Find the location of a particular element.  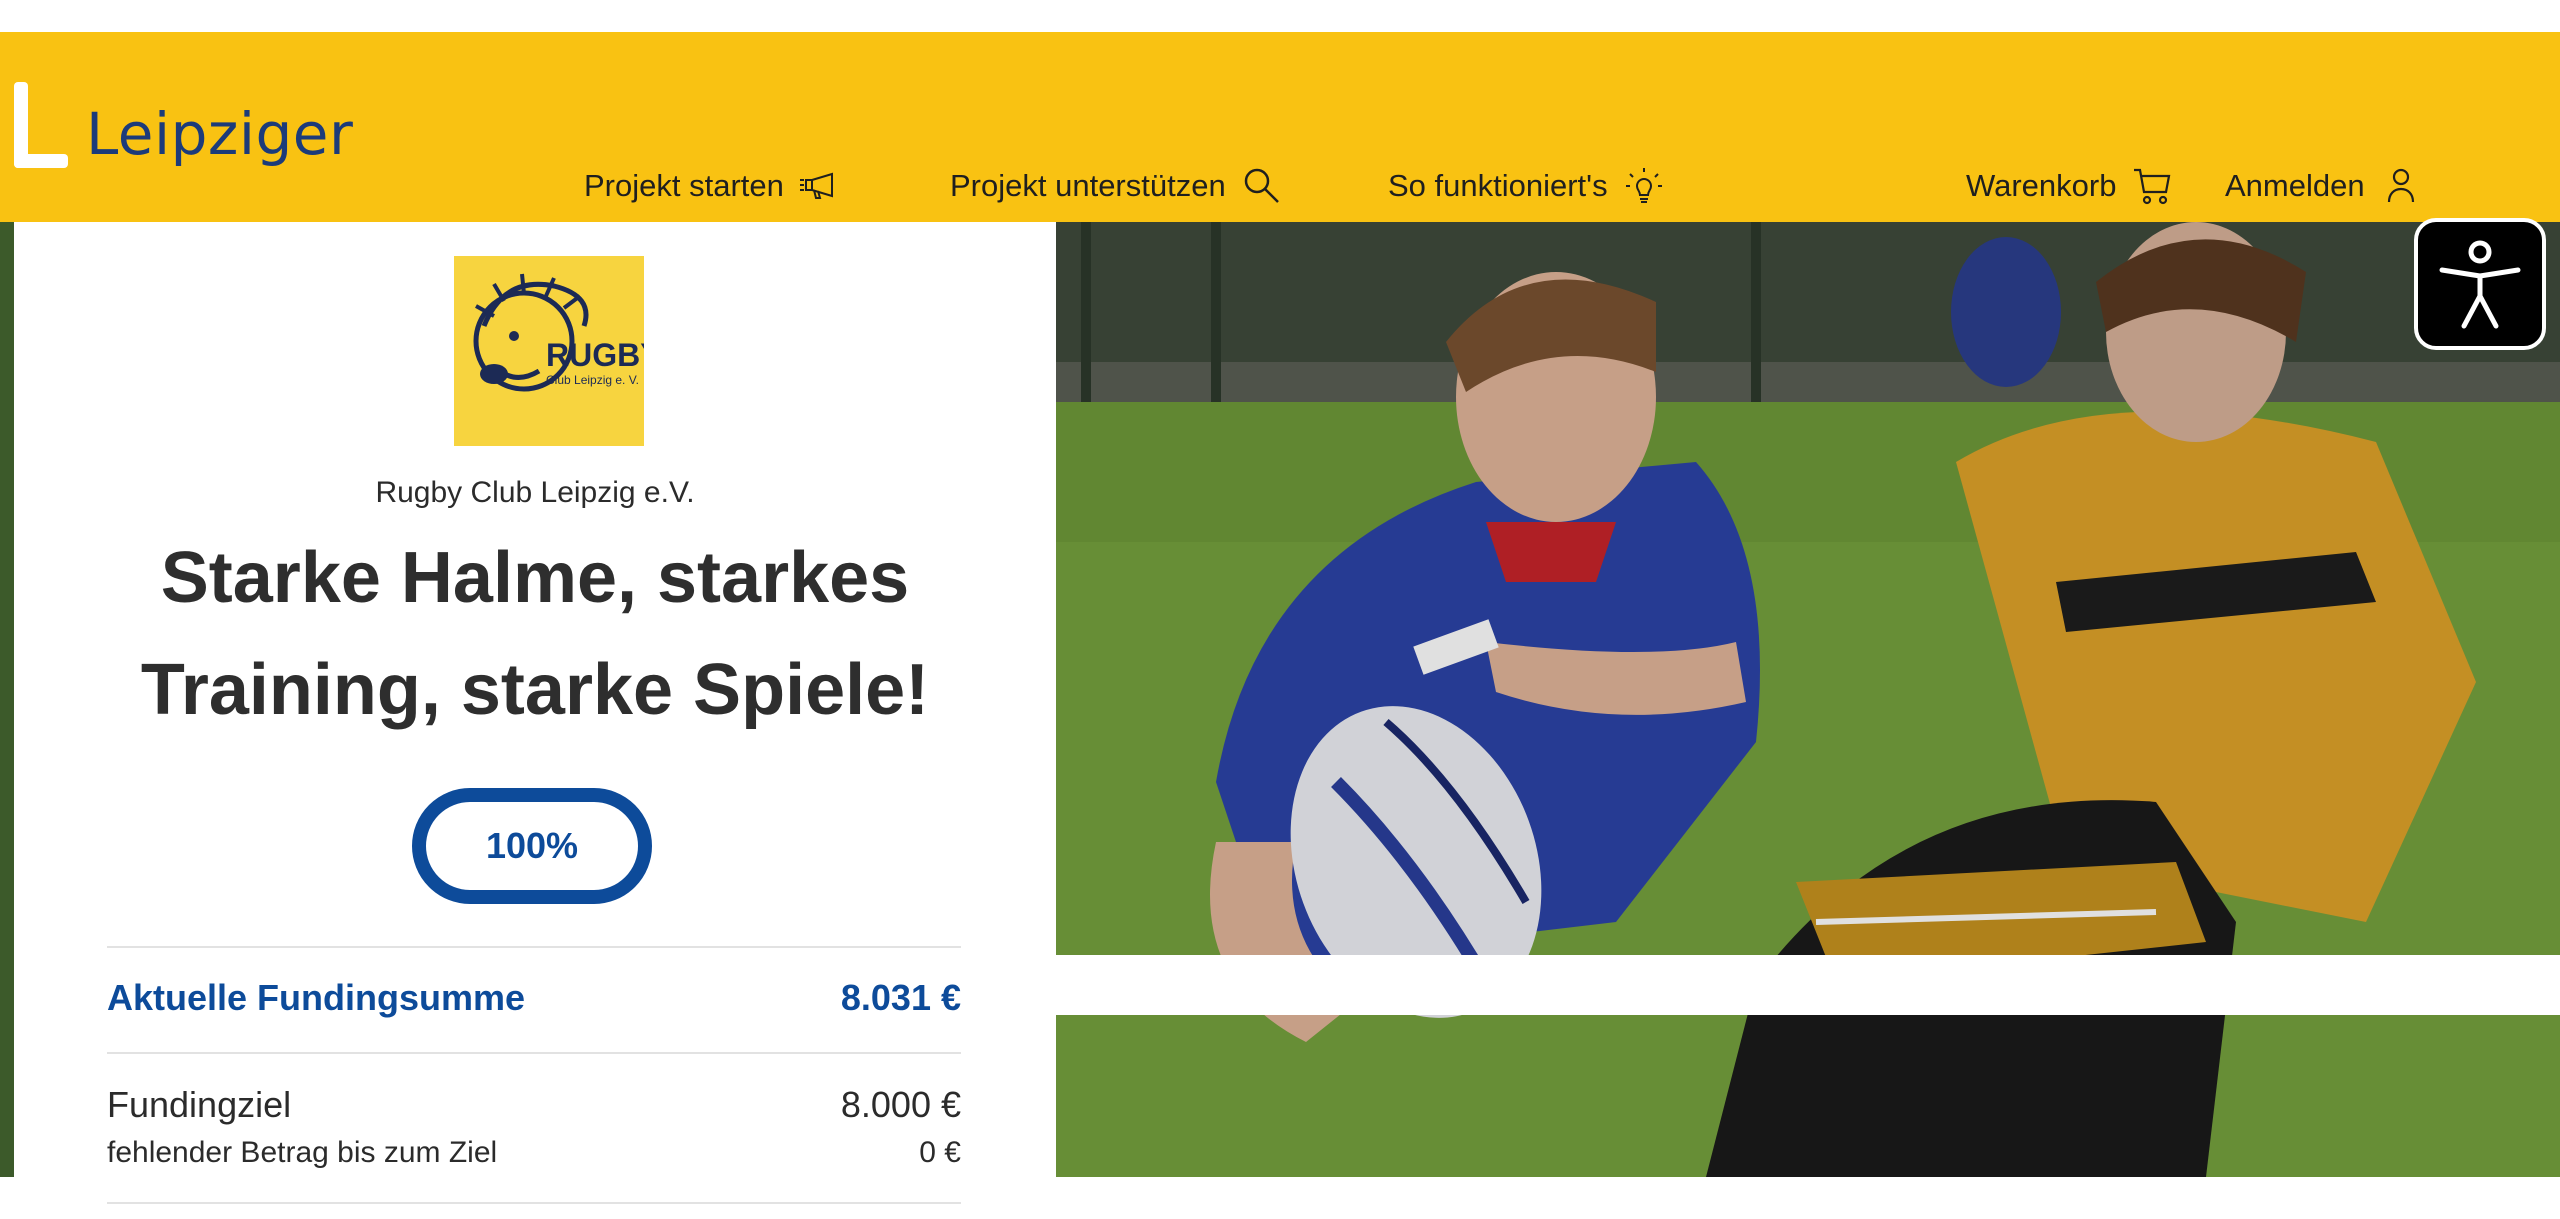

club-name: Rugby Club Leipzig e.V. is located at coordinates (535, 493).